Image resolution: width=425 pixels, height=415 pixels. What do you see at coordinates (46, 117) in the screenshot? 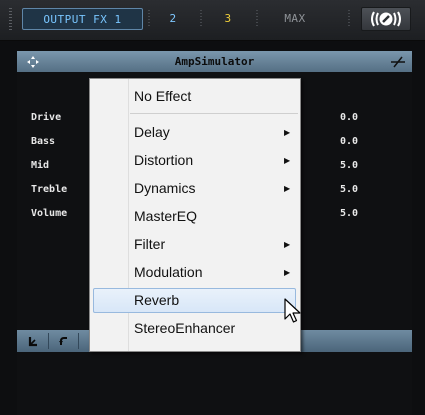
I see `param-label-drive: Drive` at bounding box center [46, 117].